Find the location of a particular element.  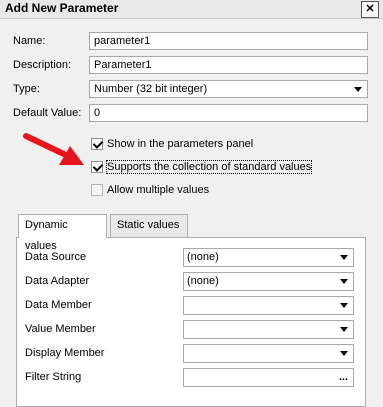

tab-static-values: Static values is located at coordinates (149, 225).